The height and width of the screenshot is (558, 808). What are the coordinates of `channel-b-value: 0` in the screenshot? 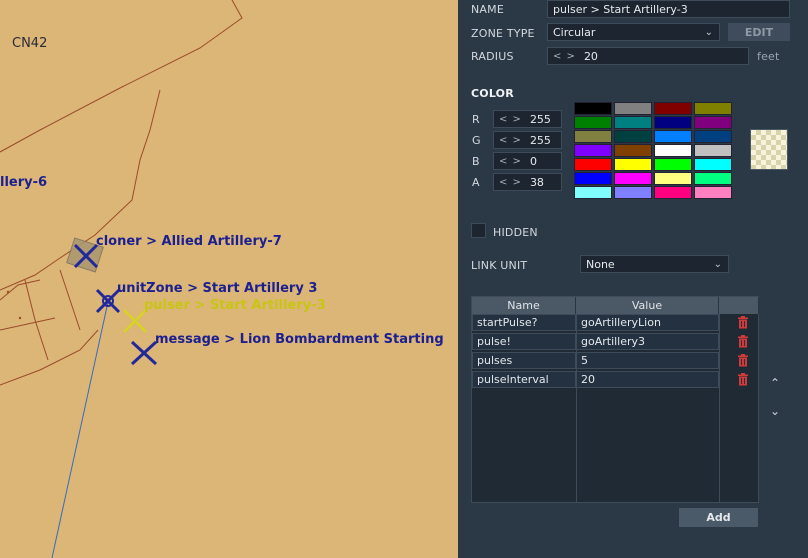 It's located at (533, 161).